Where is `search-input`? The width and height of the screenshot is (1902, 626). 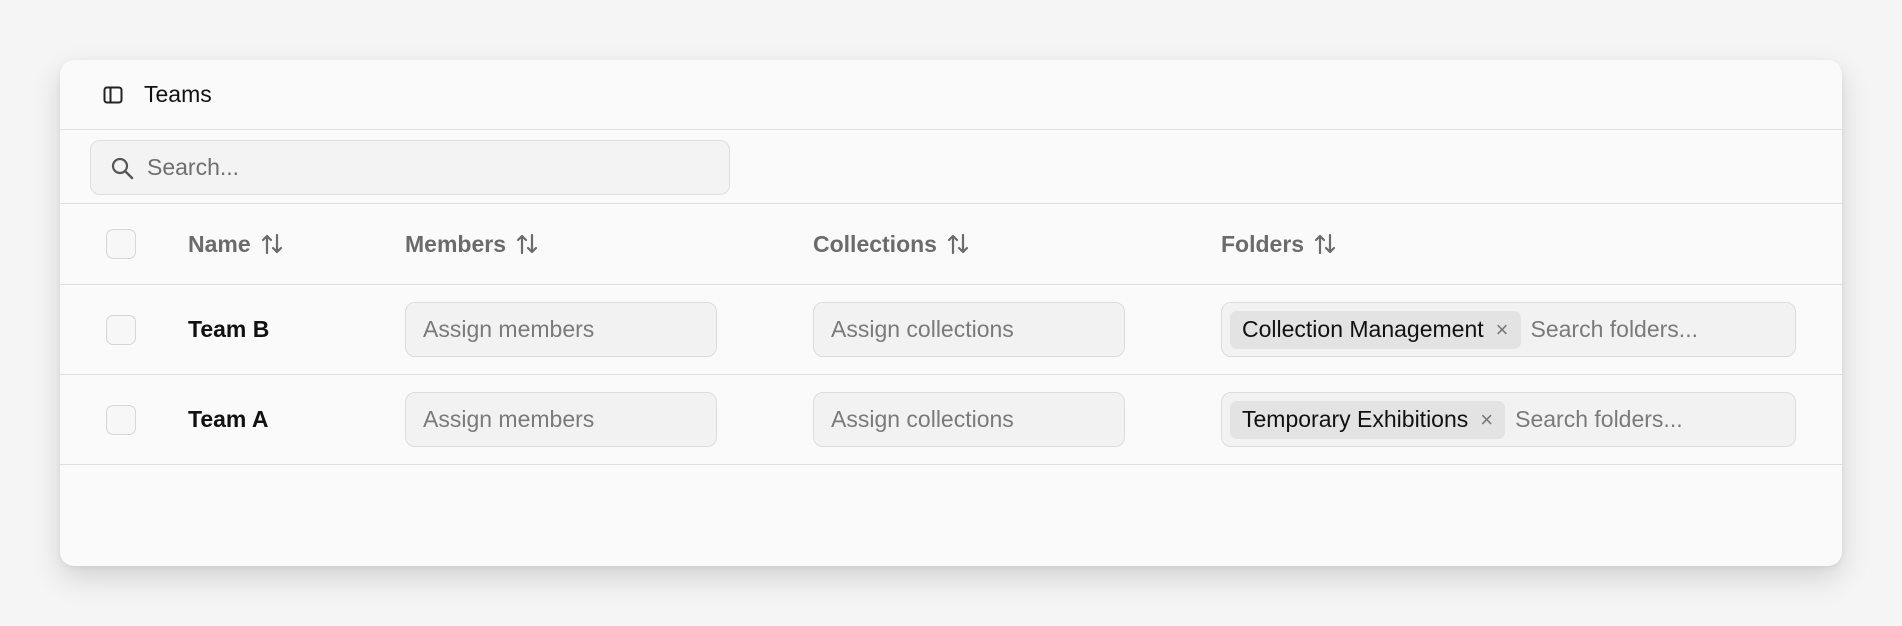
search-input is located at coordinates (427, 167).